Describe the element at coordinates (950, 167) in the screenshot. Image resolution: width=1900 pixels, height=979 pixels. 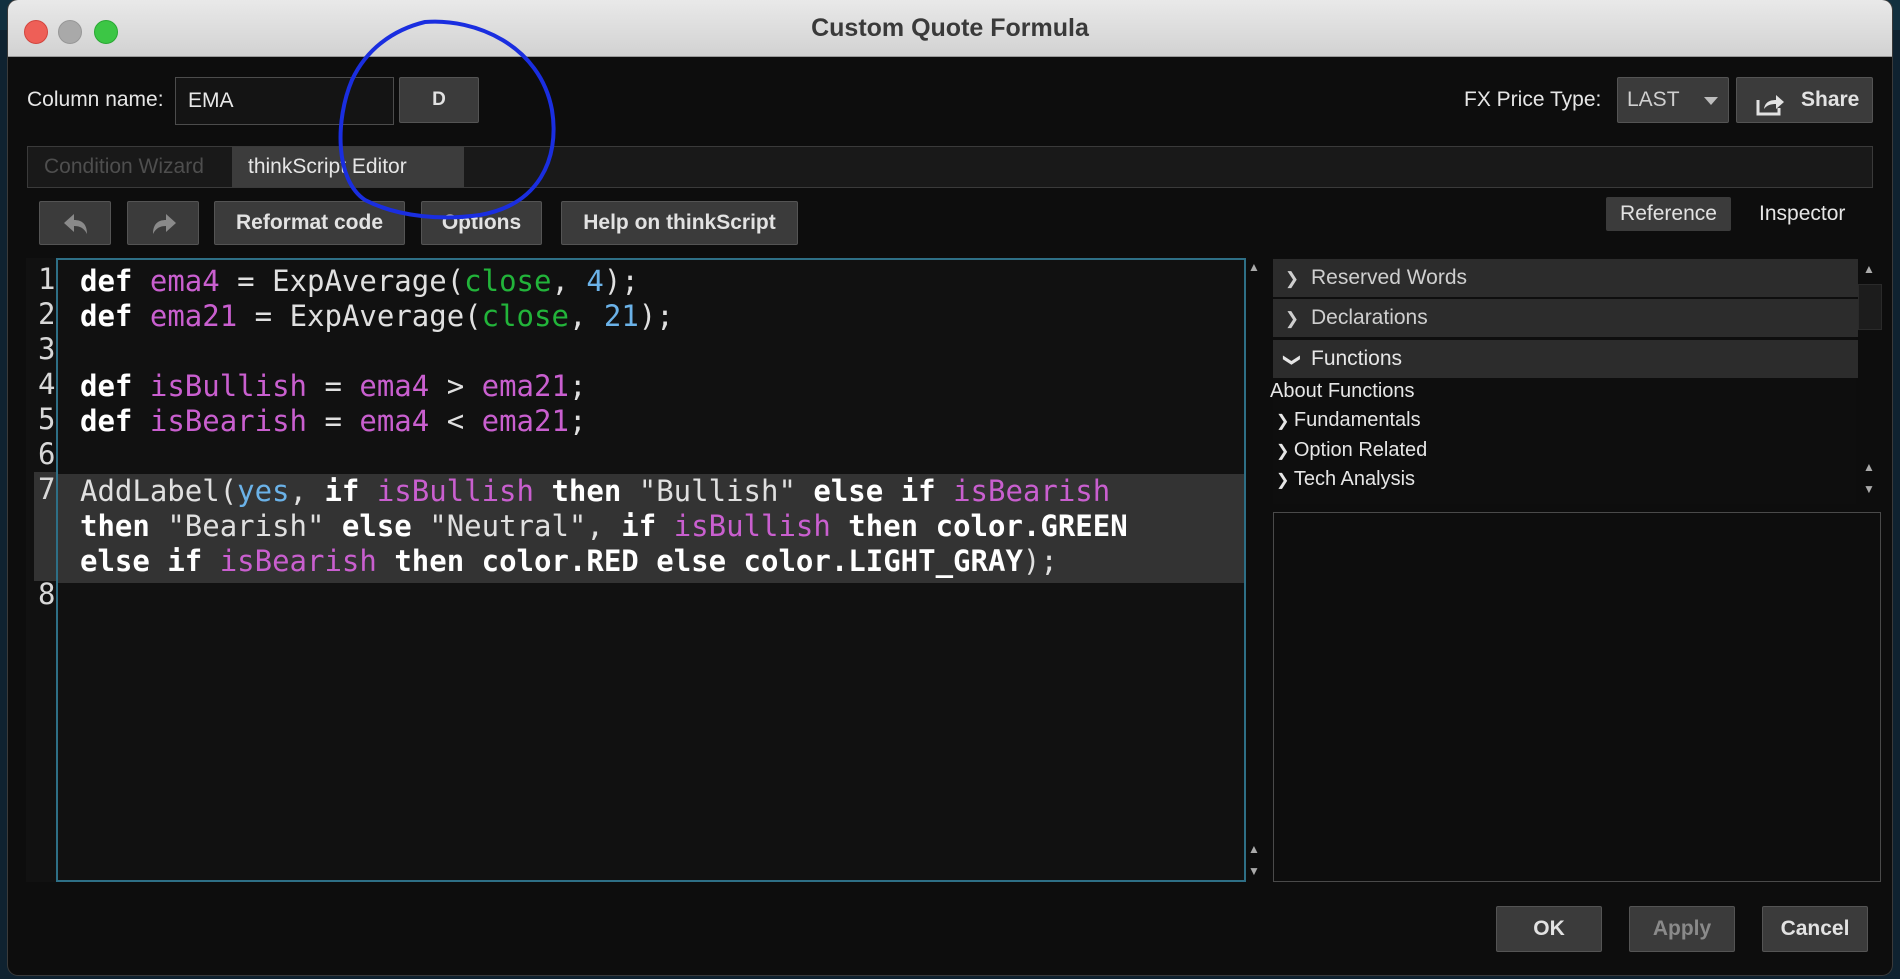
I see `editor-tab-bar: Condition Wizard thinkScript Editor` at that location.